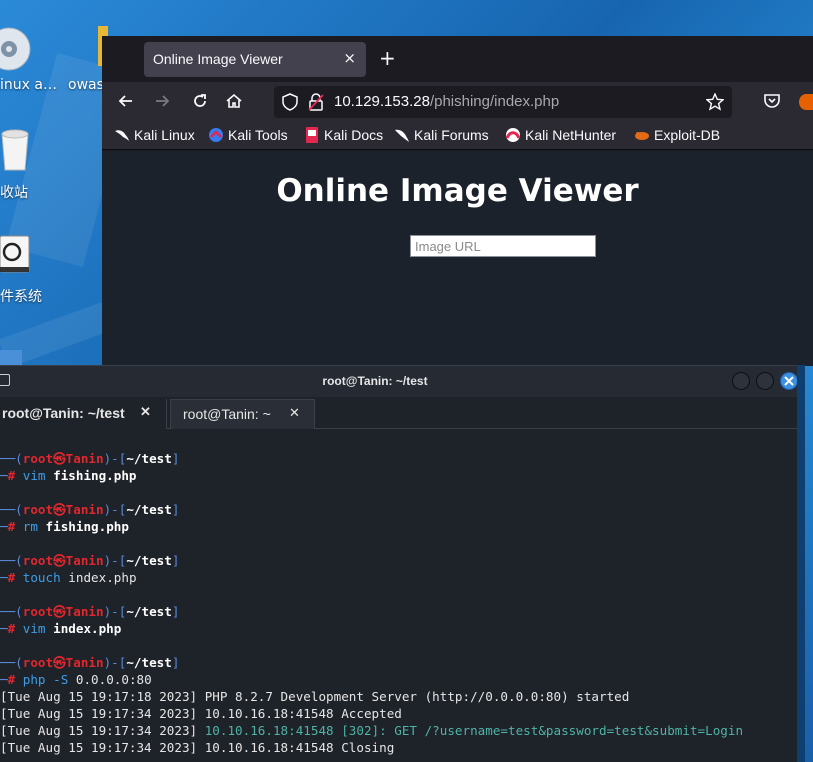 Image resolution: width=813 pixels, height=762 pixels. I want to click on log-timestamp: [Tue Aug 15 19:17:34 2023], so click(102, 747).